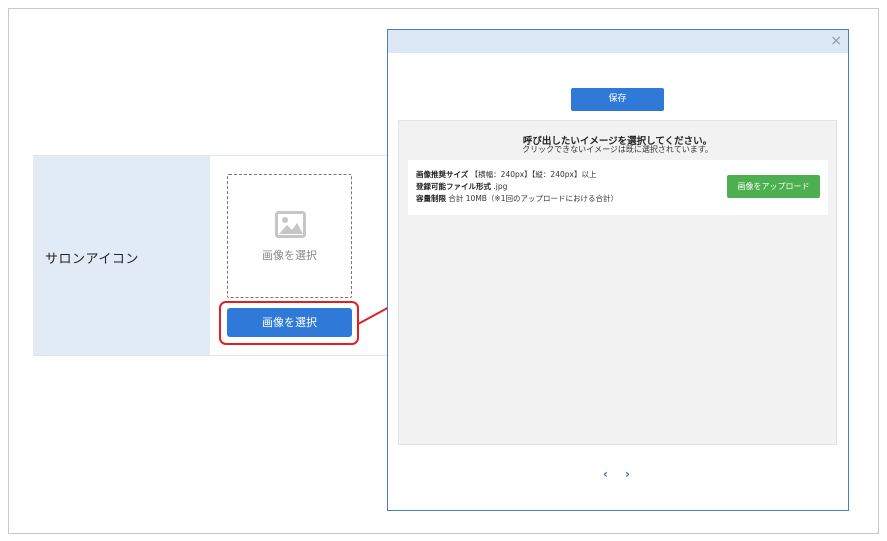 The image size is (887, 541). I want to click on size-value: 【横幅：240px】【縦：240px】以上, so click(533, 174).